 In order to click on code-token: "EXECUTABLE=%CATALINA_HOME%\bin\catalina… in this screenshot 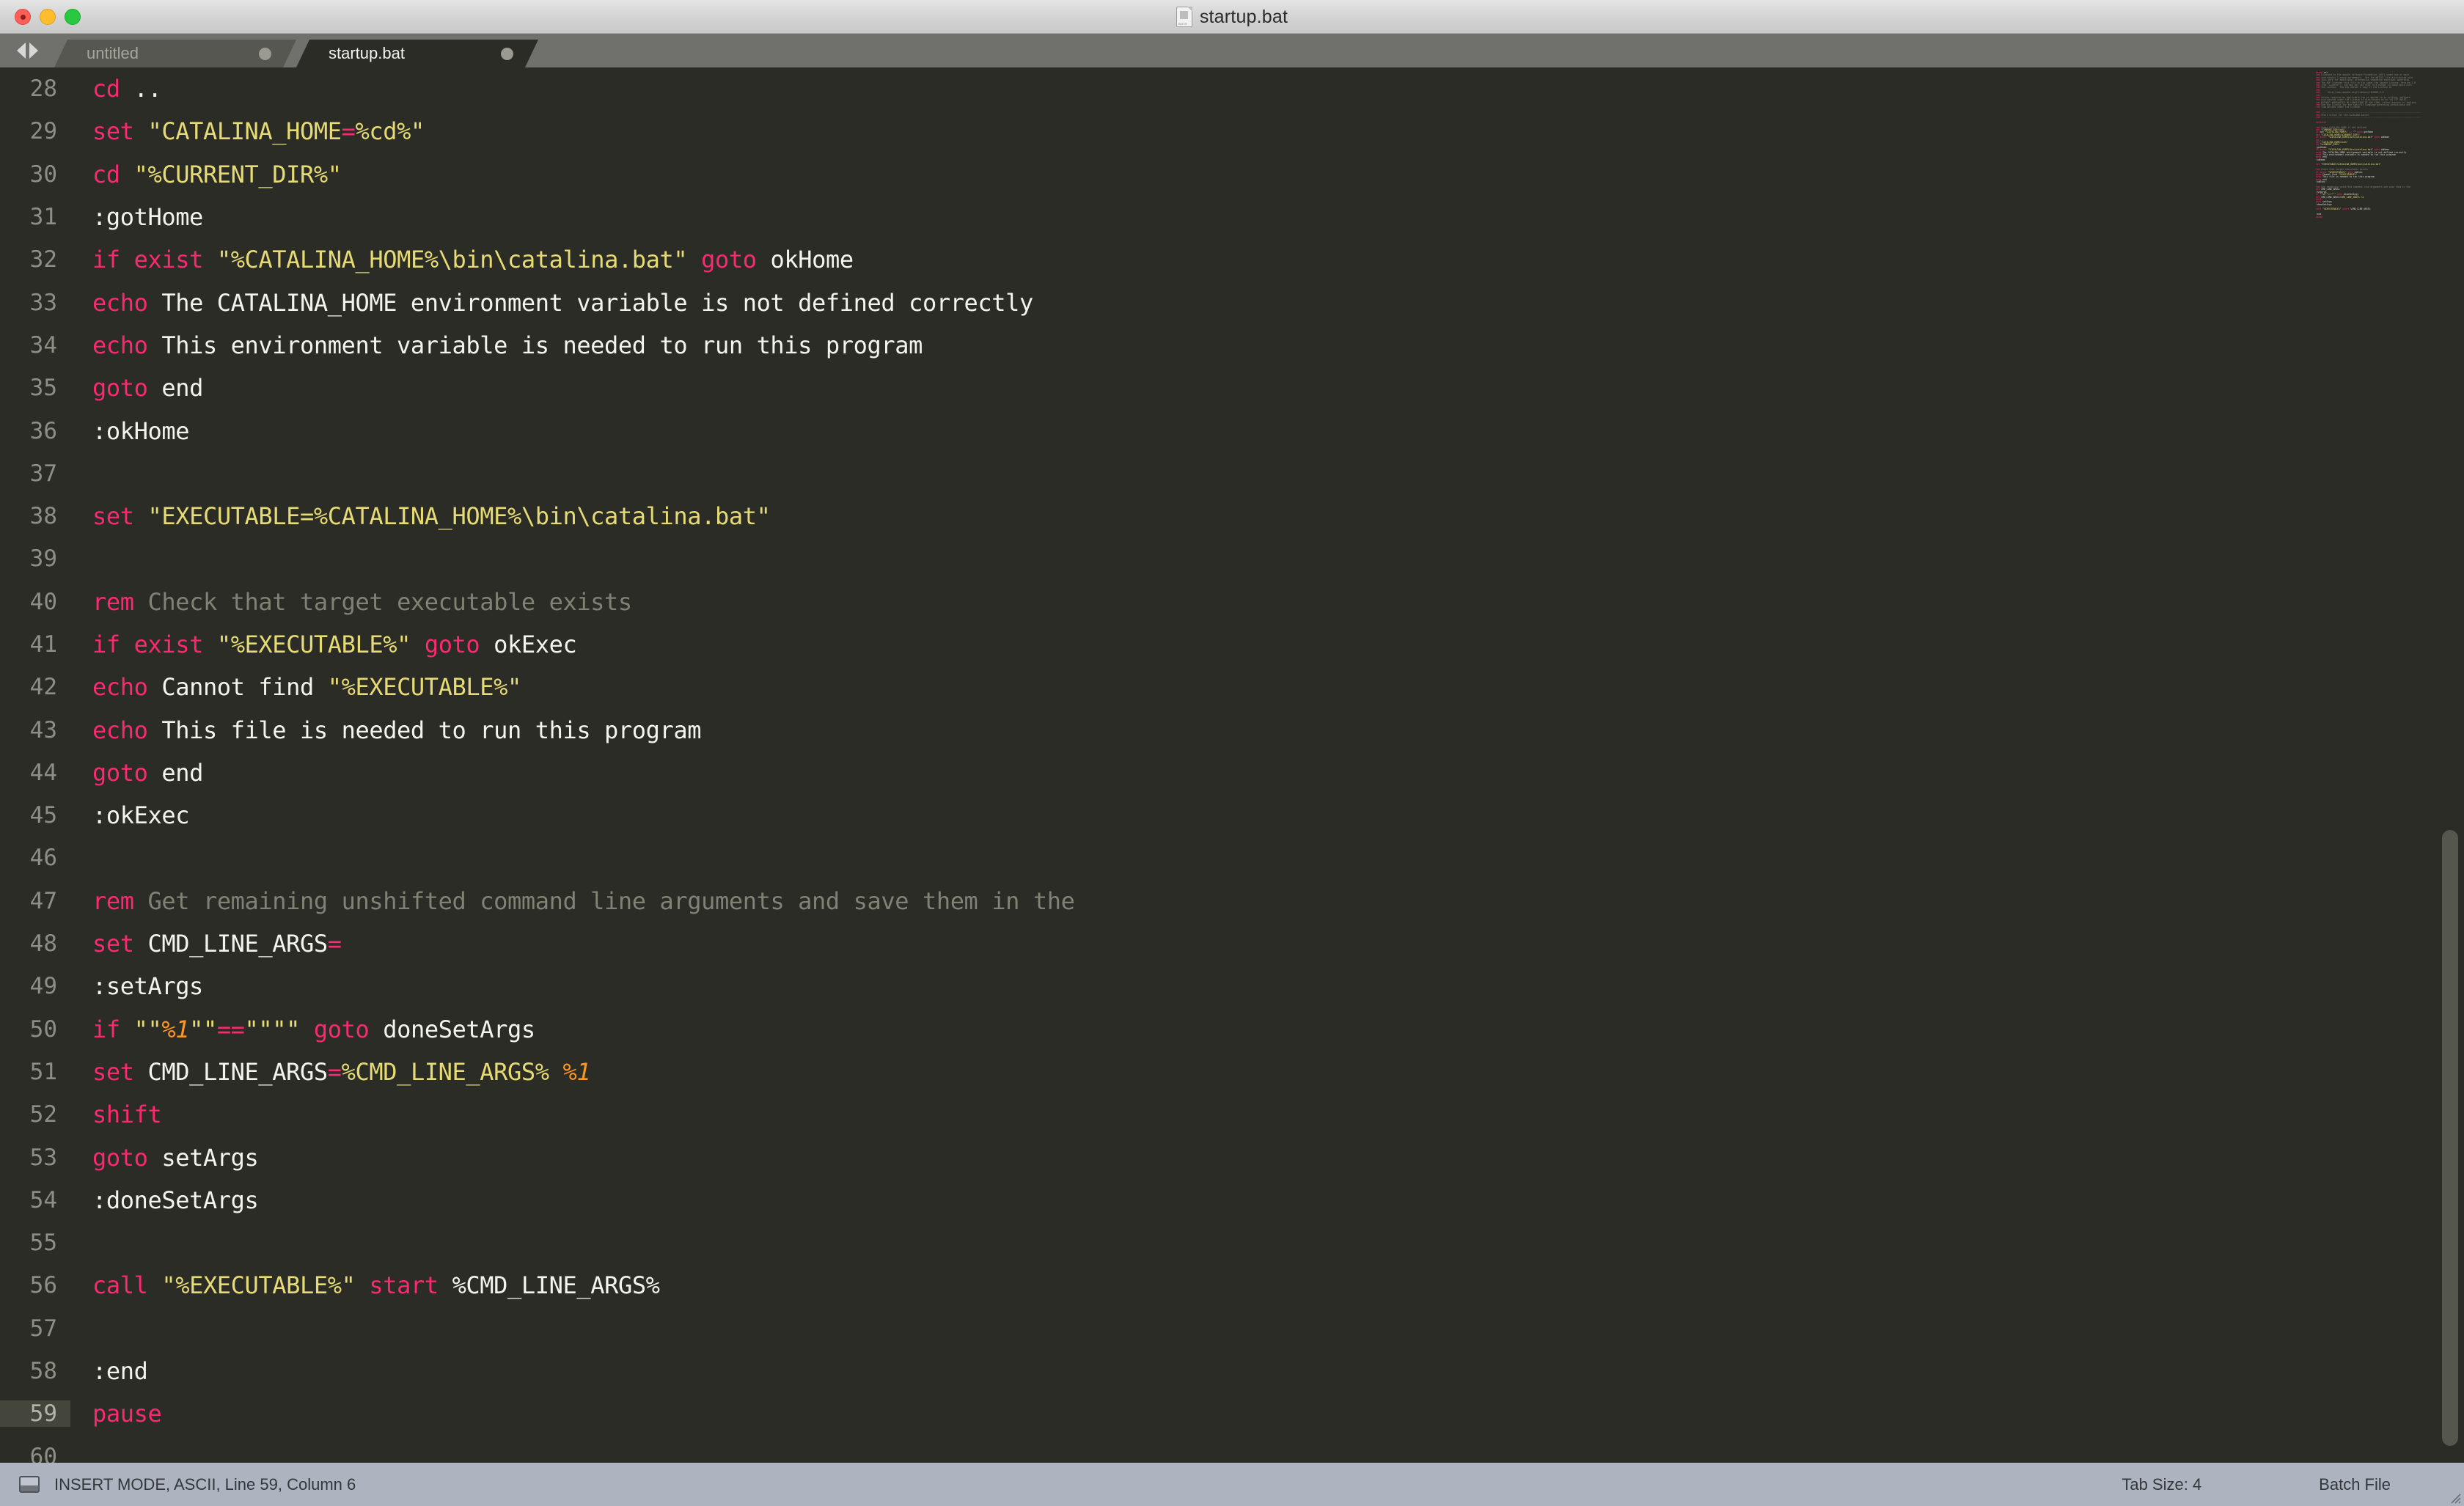, I will do `click(459, 516)`.